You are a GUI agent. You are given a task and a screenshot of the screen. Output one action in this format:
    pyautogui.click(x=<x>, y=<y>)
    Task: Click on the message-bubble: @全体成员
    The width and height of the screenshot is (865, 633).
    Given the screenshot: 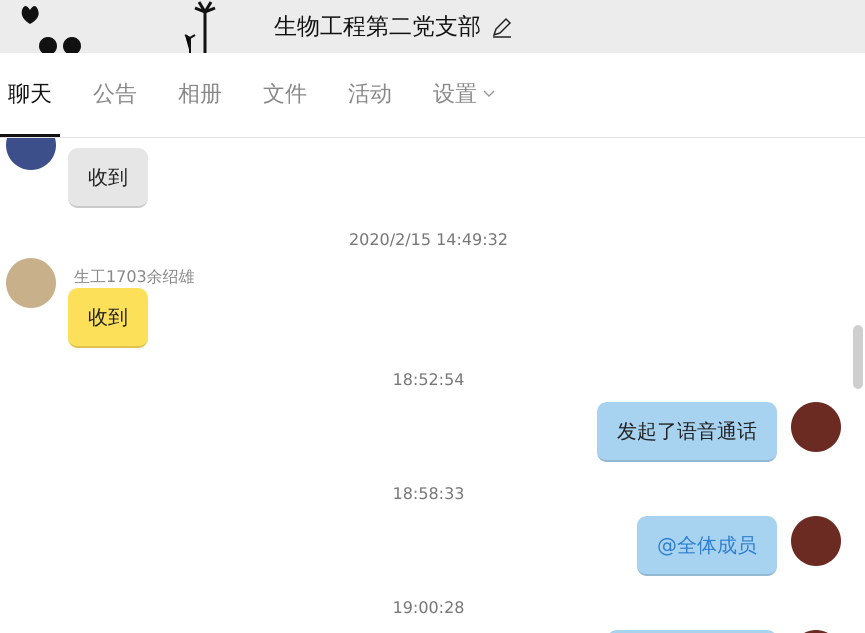 What is the action you would take?
    pyautogui.click(x=707, y=546)
    